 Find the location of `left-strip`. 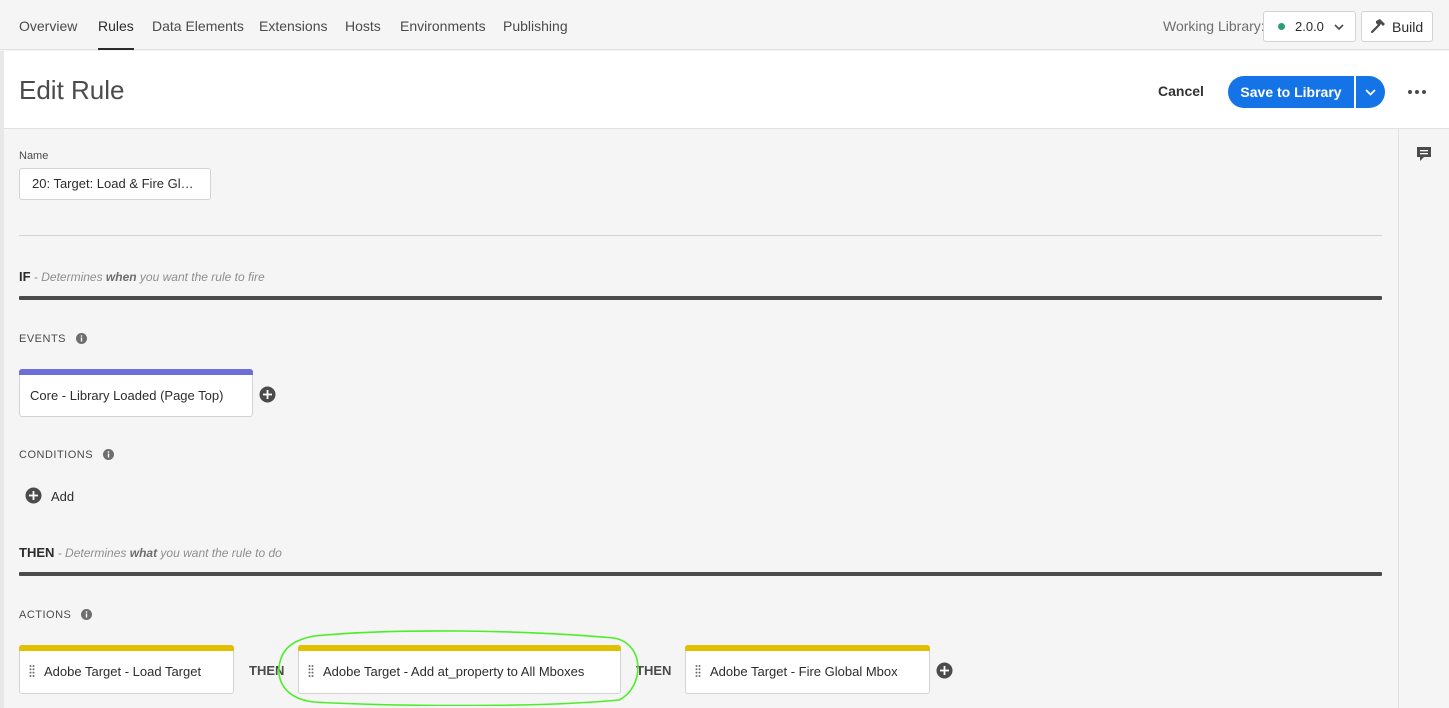

left-strip is located at coordinates (2, 379).